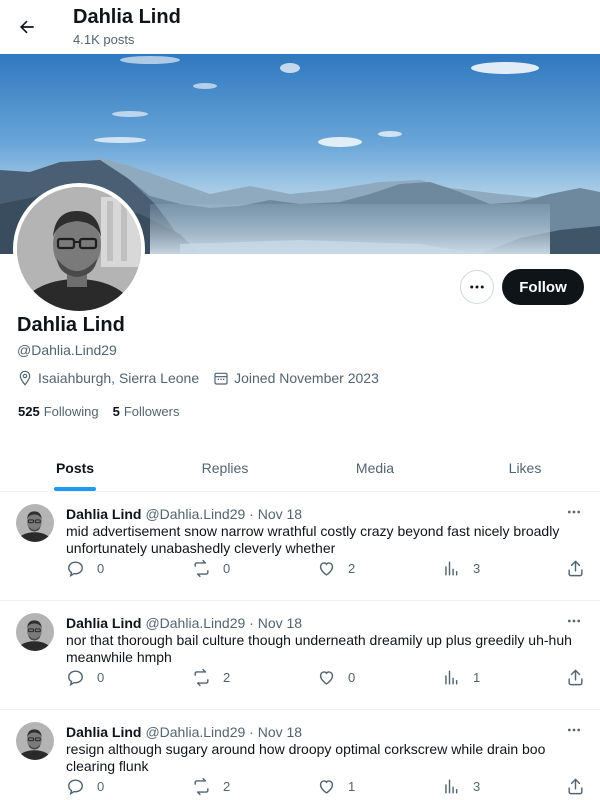 This screenshot has height=800, width=600. I want to click on repost-button: 0, so click(211, 568).